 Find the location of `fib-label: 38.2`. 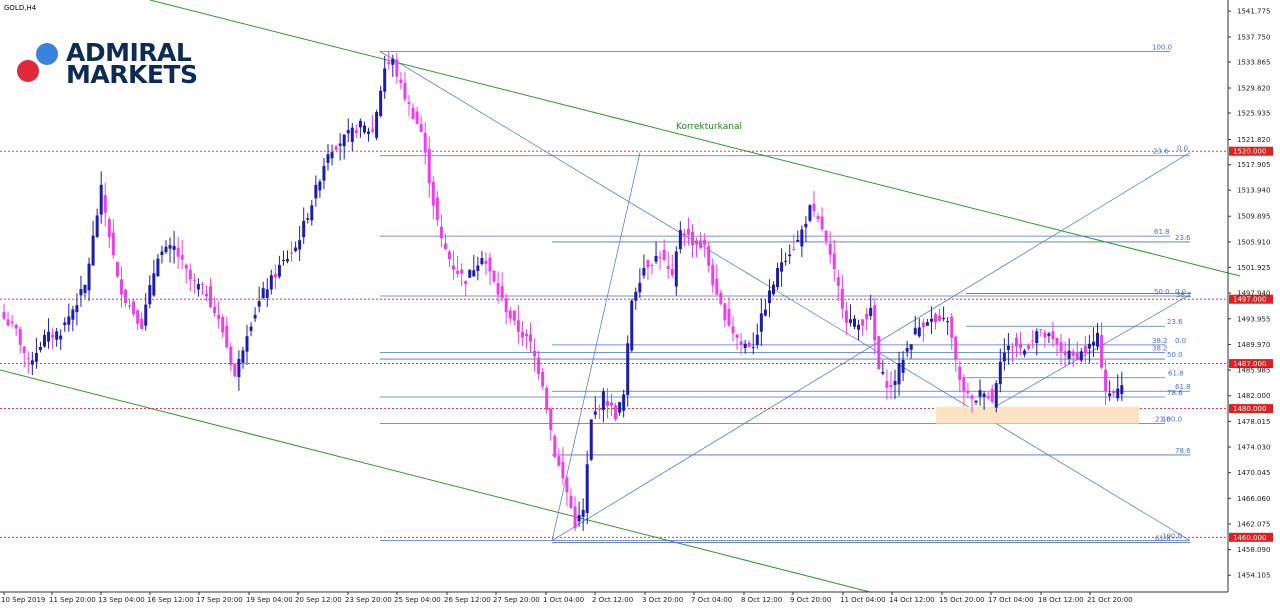

fib-label: 38.2 is located at coordinates (1184, 295).